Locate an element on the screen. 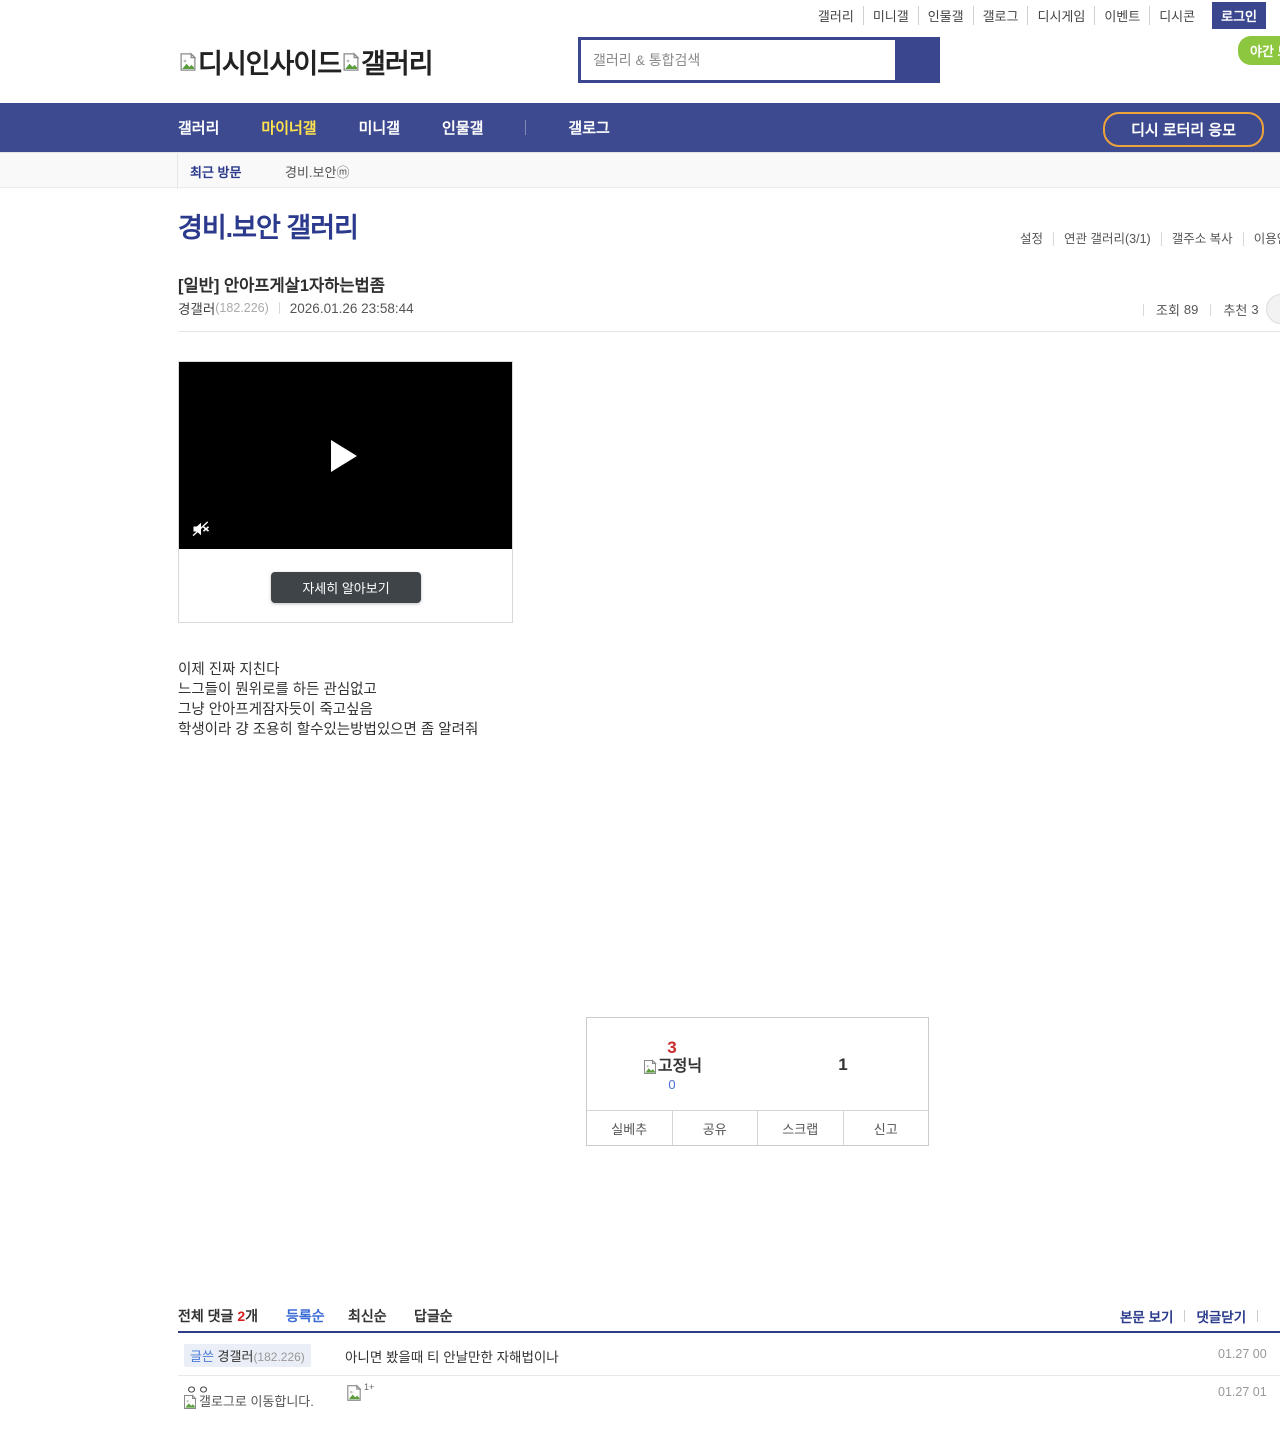  nav-item-minigal: 미니갤 is located at coordinates (379, 127).